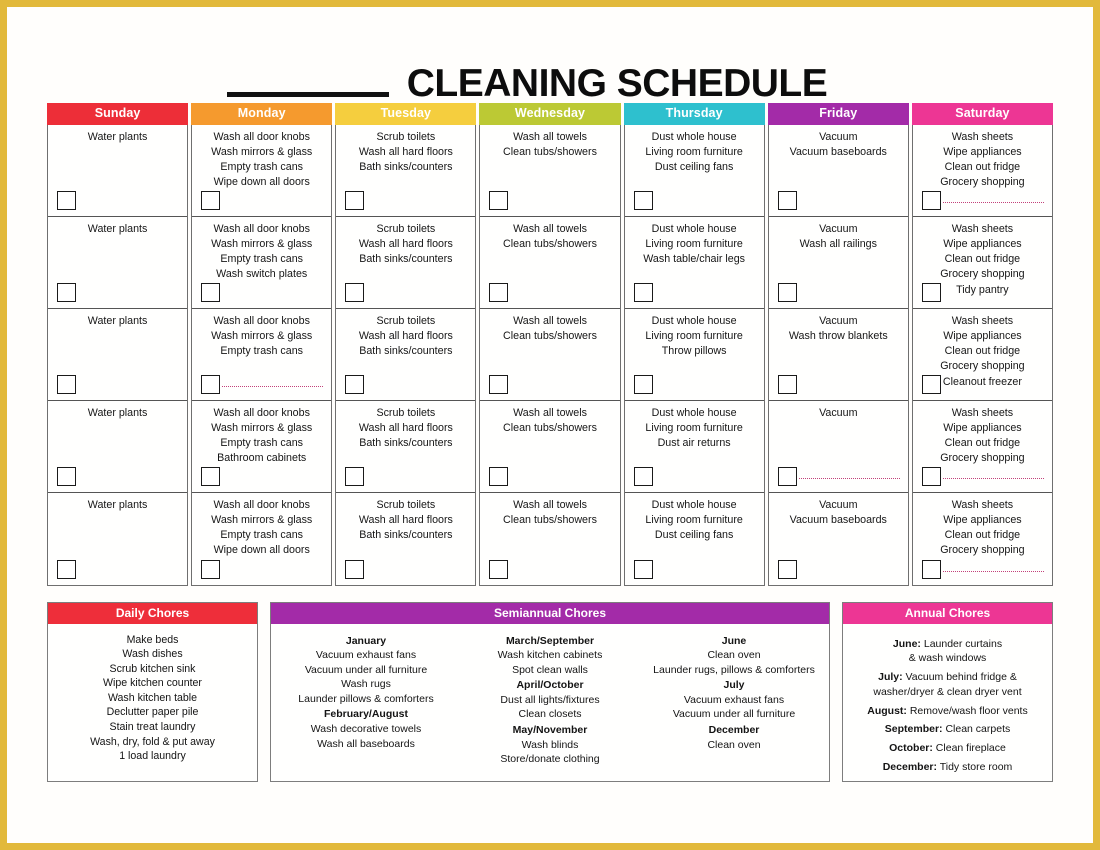 This screenshot has width=1100, height=850. Describe the element at coordinates (550, 699) in the screenshot. I see `semiannual-chore-item: Dust all lights/fixtures` at that location.